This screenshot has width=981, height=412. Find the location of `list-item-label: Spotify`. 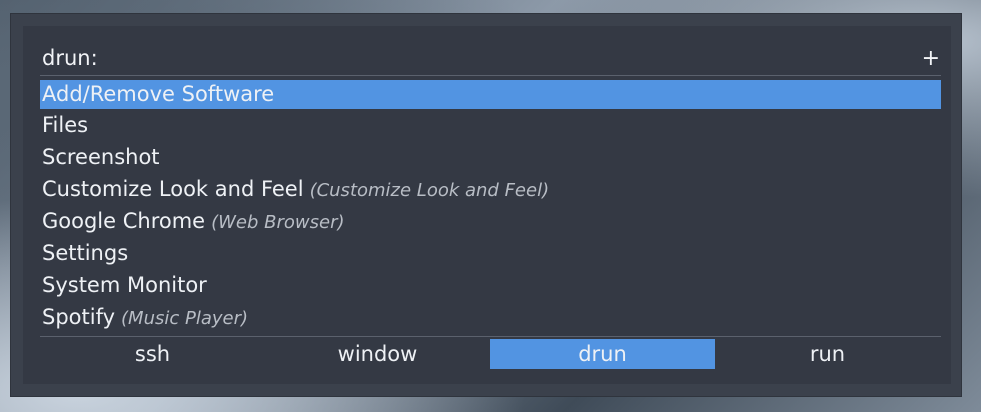

list-item-label: Spotify is located at coordinates (79, 317).